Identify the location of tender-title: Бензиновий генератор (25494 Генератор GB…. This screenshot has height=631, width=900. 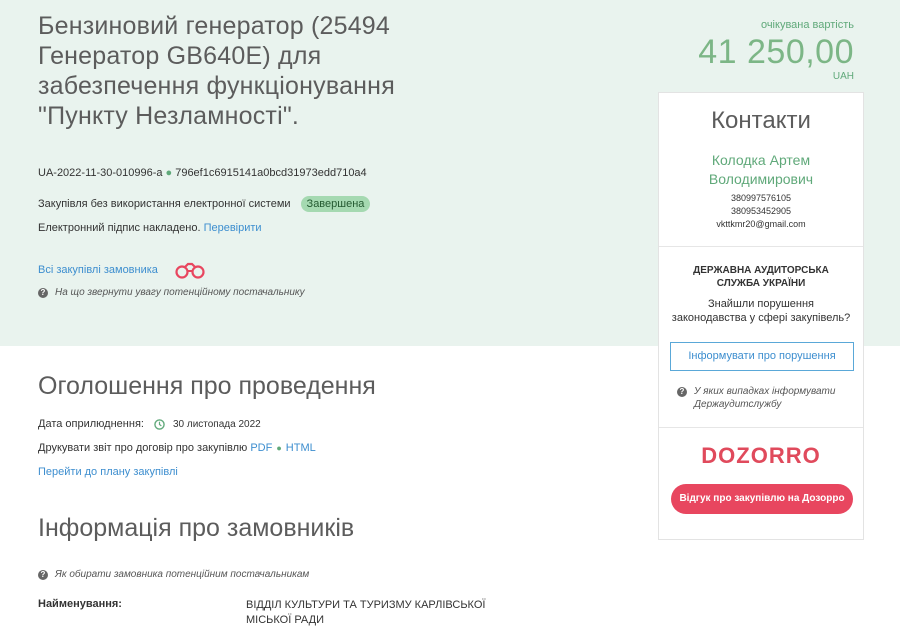
(216, 71).